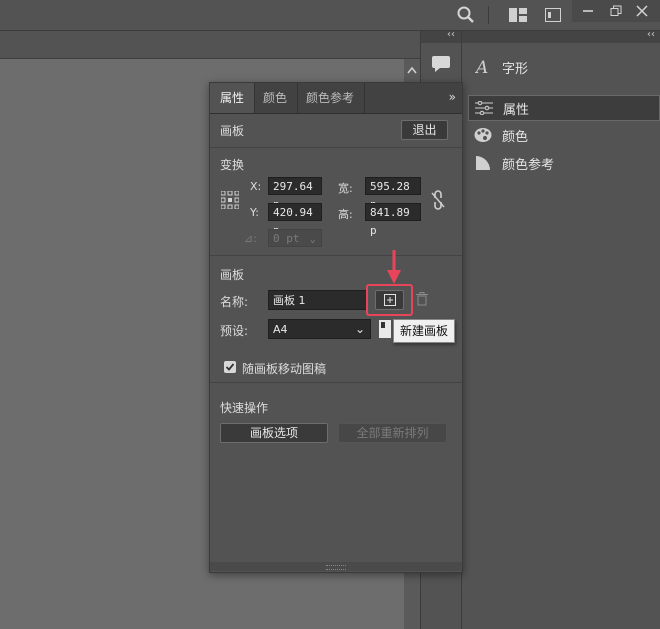 The height and width of the screenshot is (629, 660). What do you see at coordinates (230, 201) in the screenshot?
I see `reference-point-icon` at bounding box center [230, 201].